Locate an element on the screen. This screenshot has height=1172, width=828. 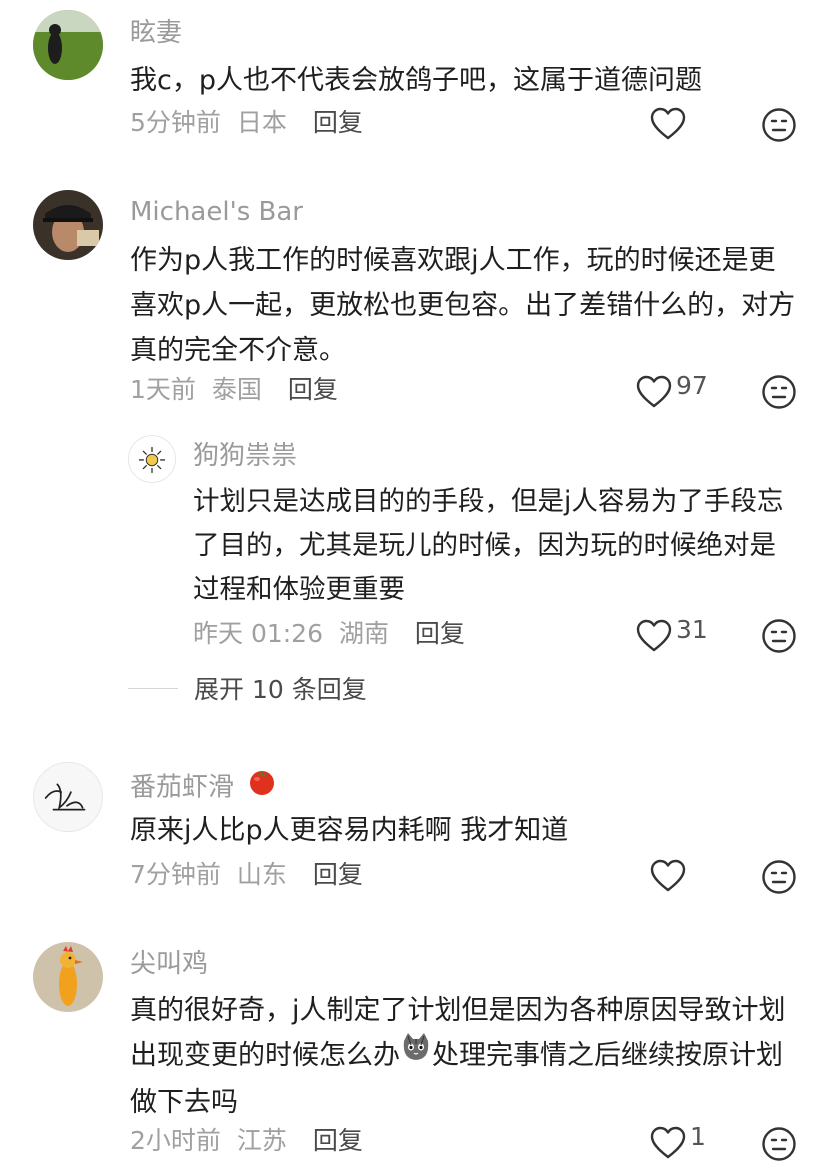
like-count: 1 is located at coordinates (698, 1136).